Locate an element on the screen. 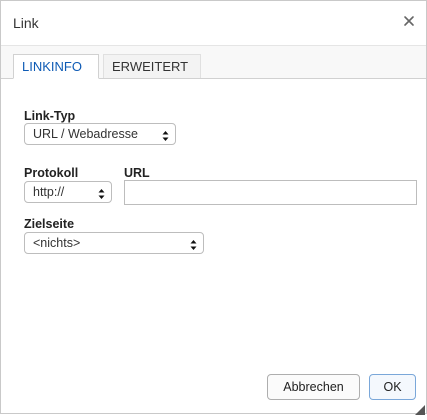  resize-grip-icon is located at coordinates (420, 408).